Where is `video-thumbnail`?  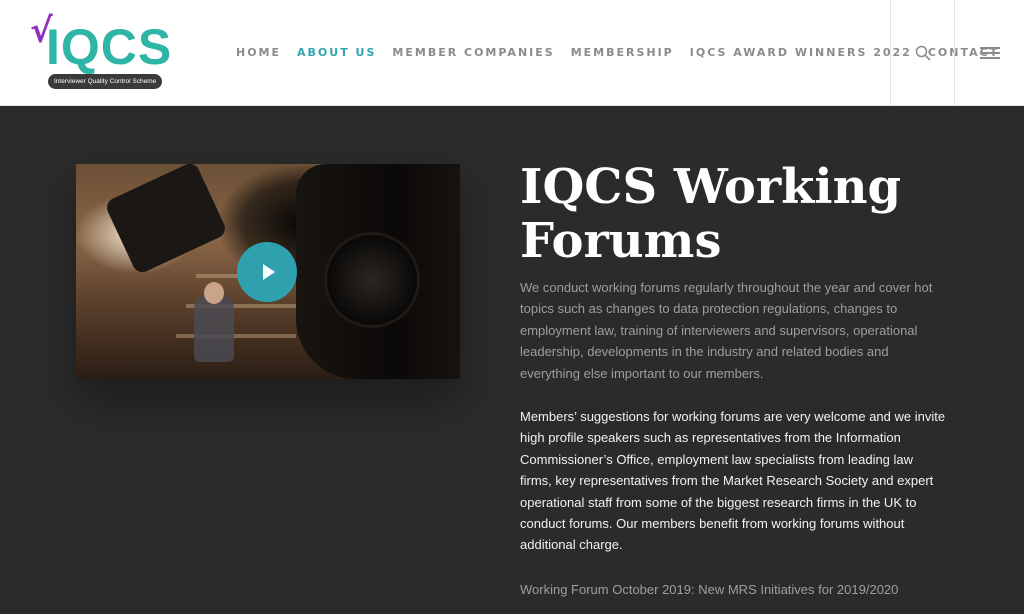
video-thumbnail is located at coordinates (268, 271).